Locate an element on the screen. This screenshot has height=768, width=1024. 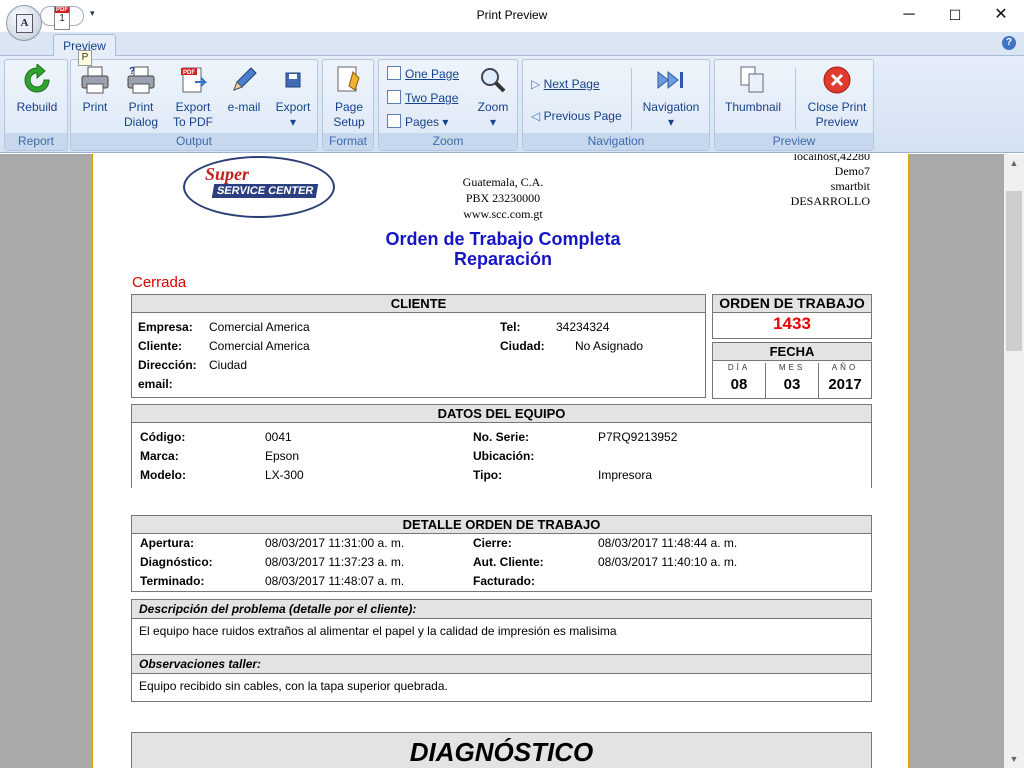
marca-label: Marca: is located at coordinates (159, 456).